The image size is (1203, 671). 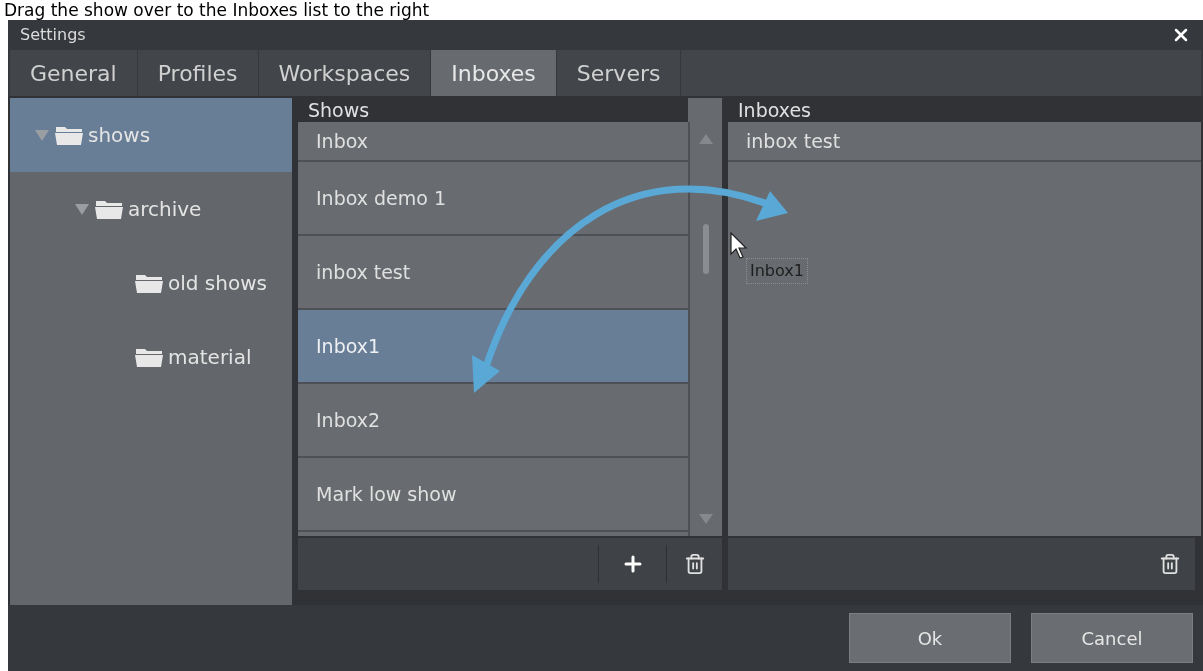 What do you see at coordinates (217, 10) in the screenshot?
I see `instruction-caption: Drag the show over to the Inboxes list to the right` at bounding box center [217, 10].